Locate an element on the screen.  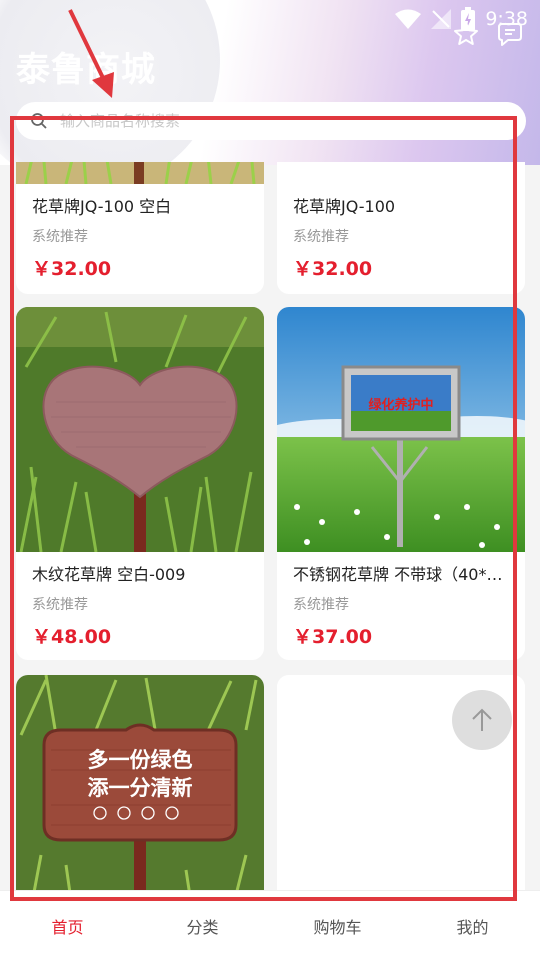
message-icon is located at coordinates (510, 34).